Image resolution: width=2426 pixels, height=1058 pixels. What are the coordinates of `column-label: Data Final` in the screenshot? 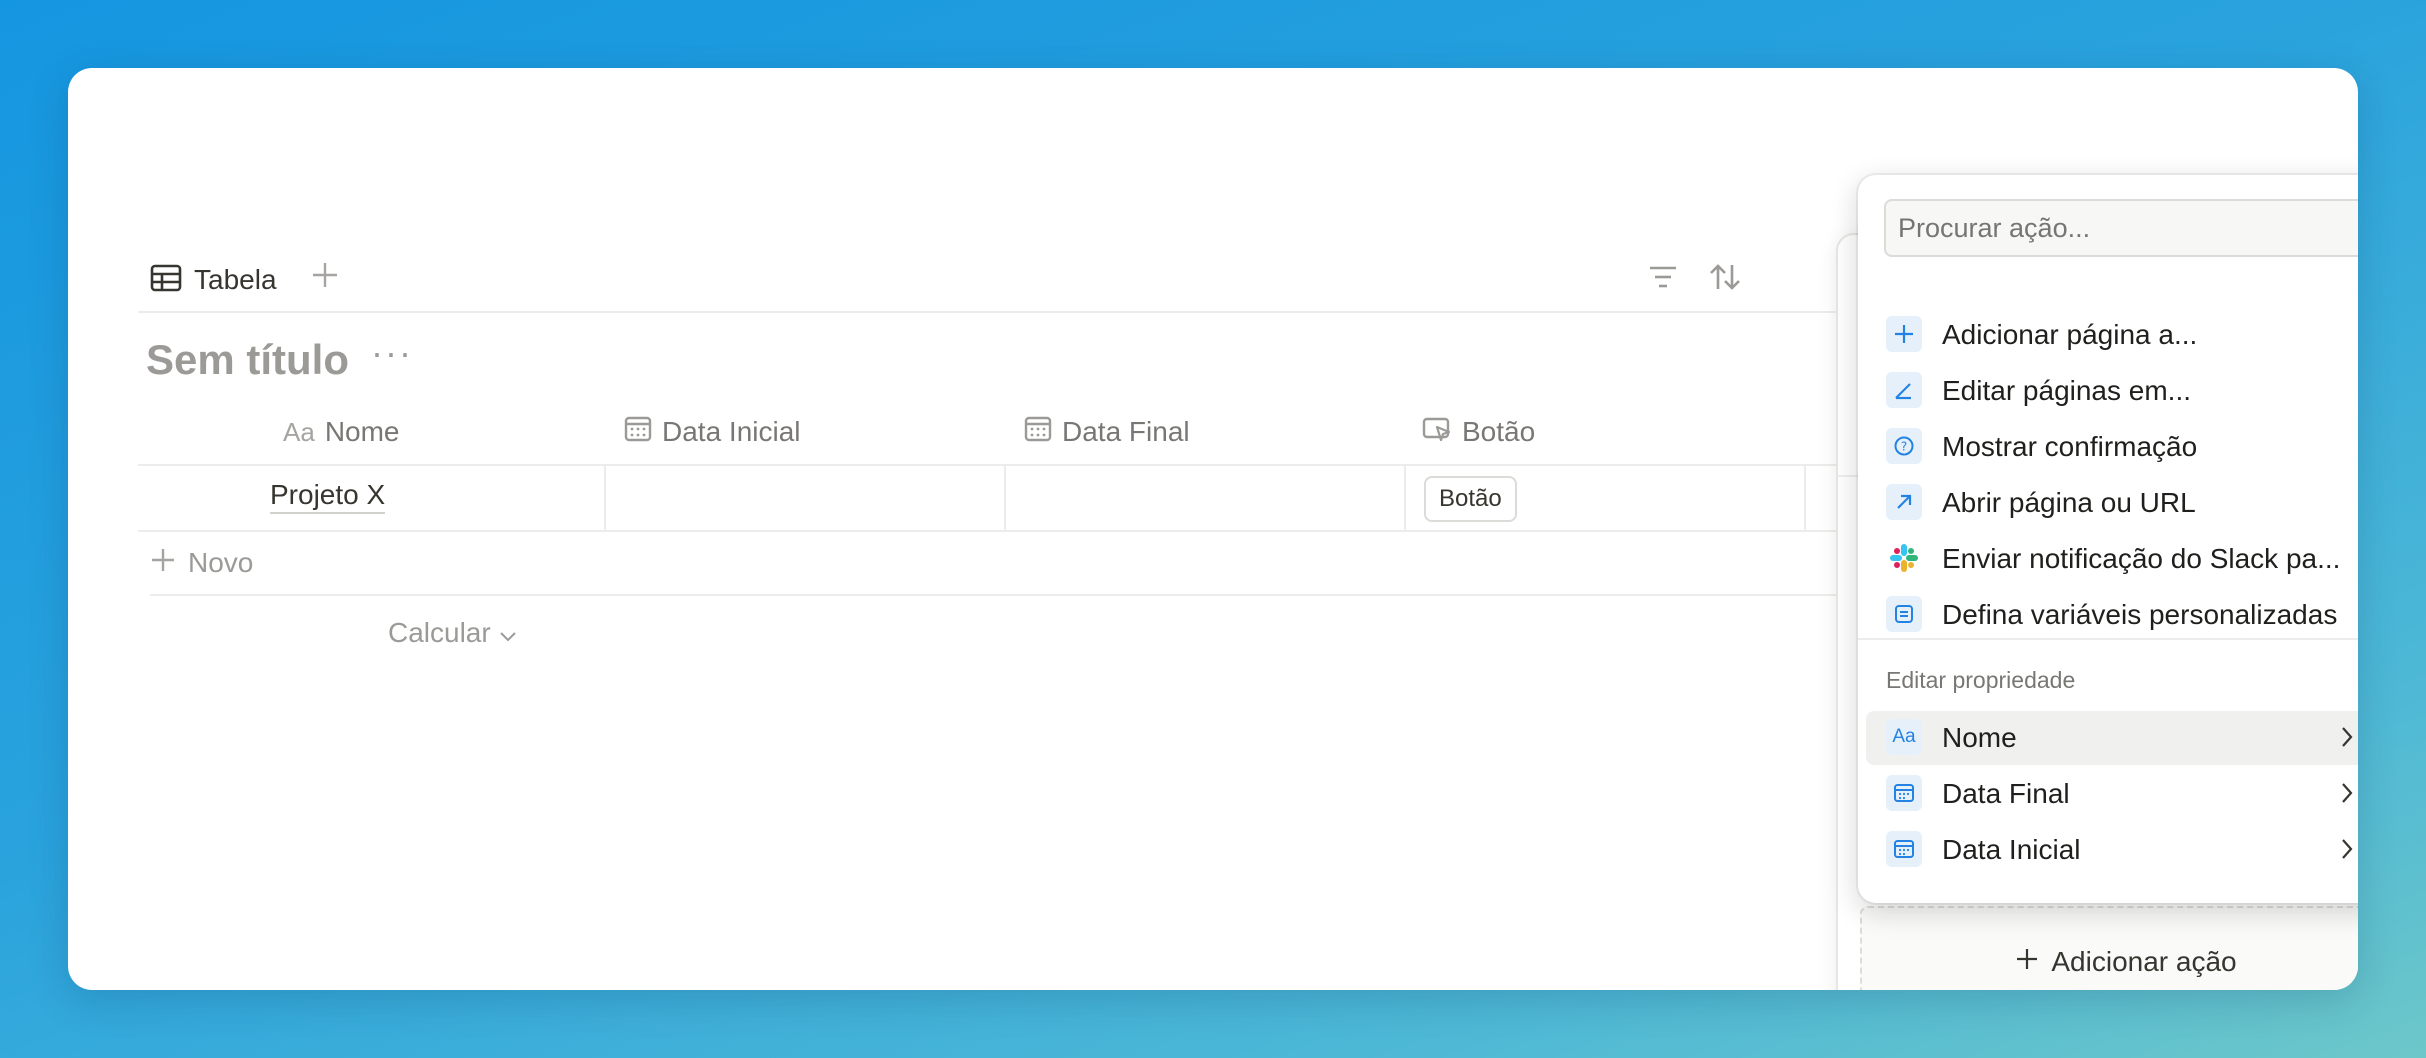 It's located at (1126, 431).